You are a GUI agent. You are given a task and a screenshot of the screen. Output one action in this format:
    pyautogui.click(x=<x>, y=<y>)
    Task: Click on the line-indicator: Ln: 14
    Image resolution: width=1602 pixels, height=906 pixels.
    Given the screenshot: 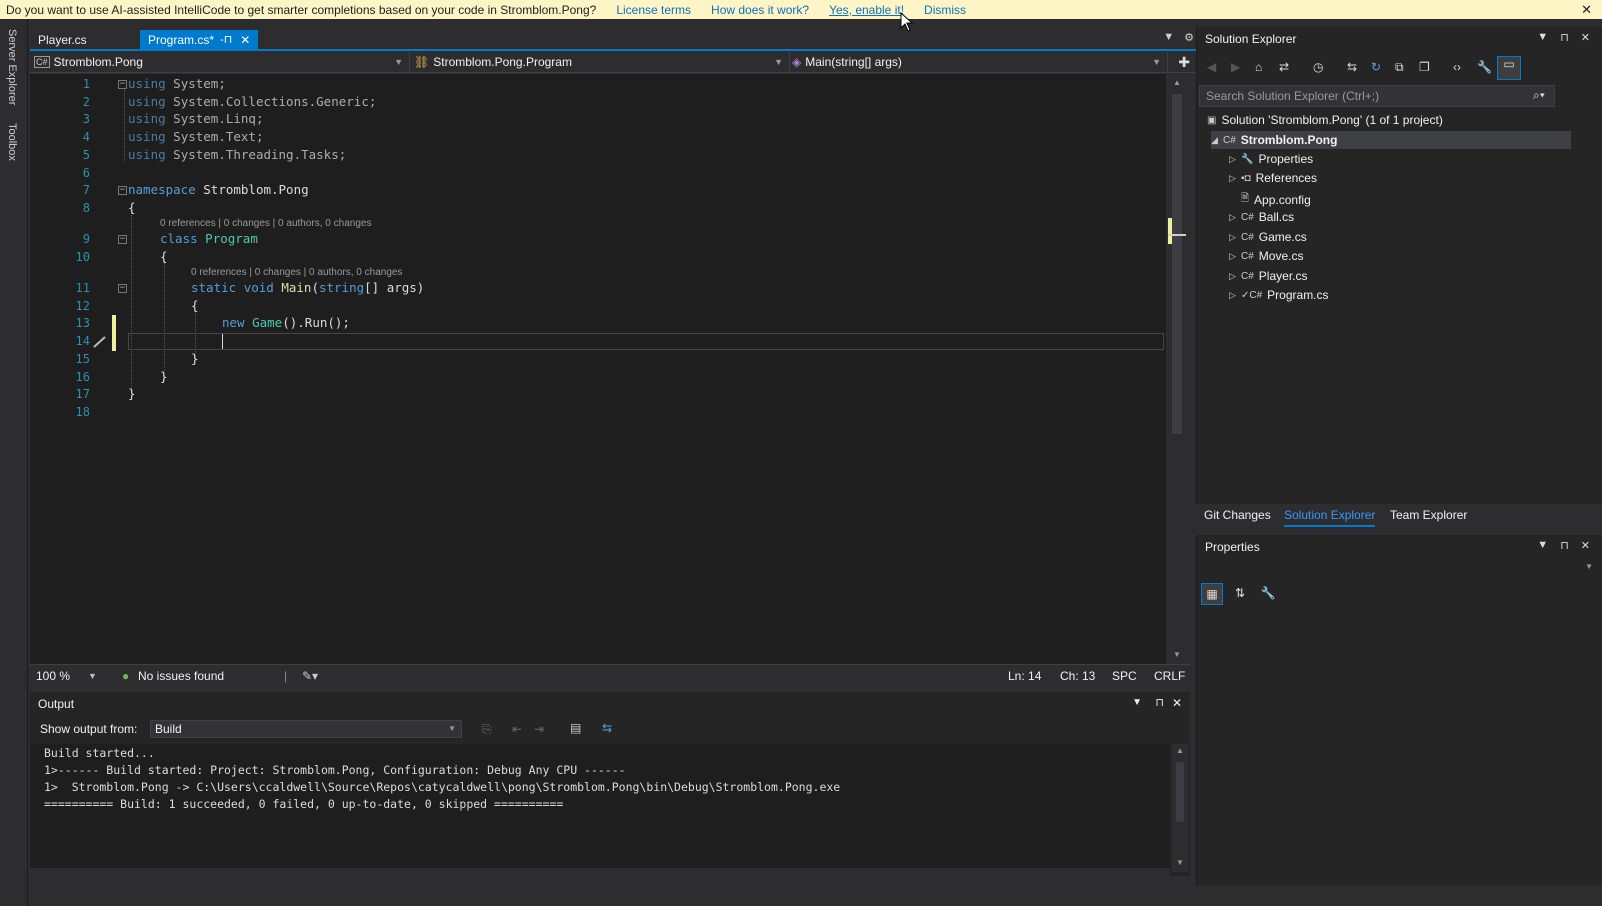 What is the action you would take?
    pyautogui.click(x=1024, y=676)
    